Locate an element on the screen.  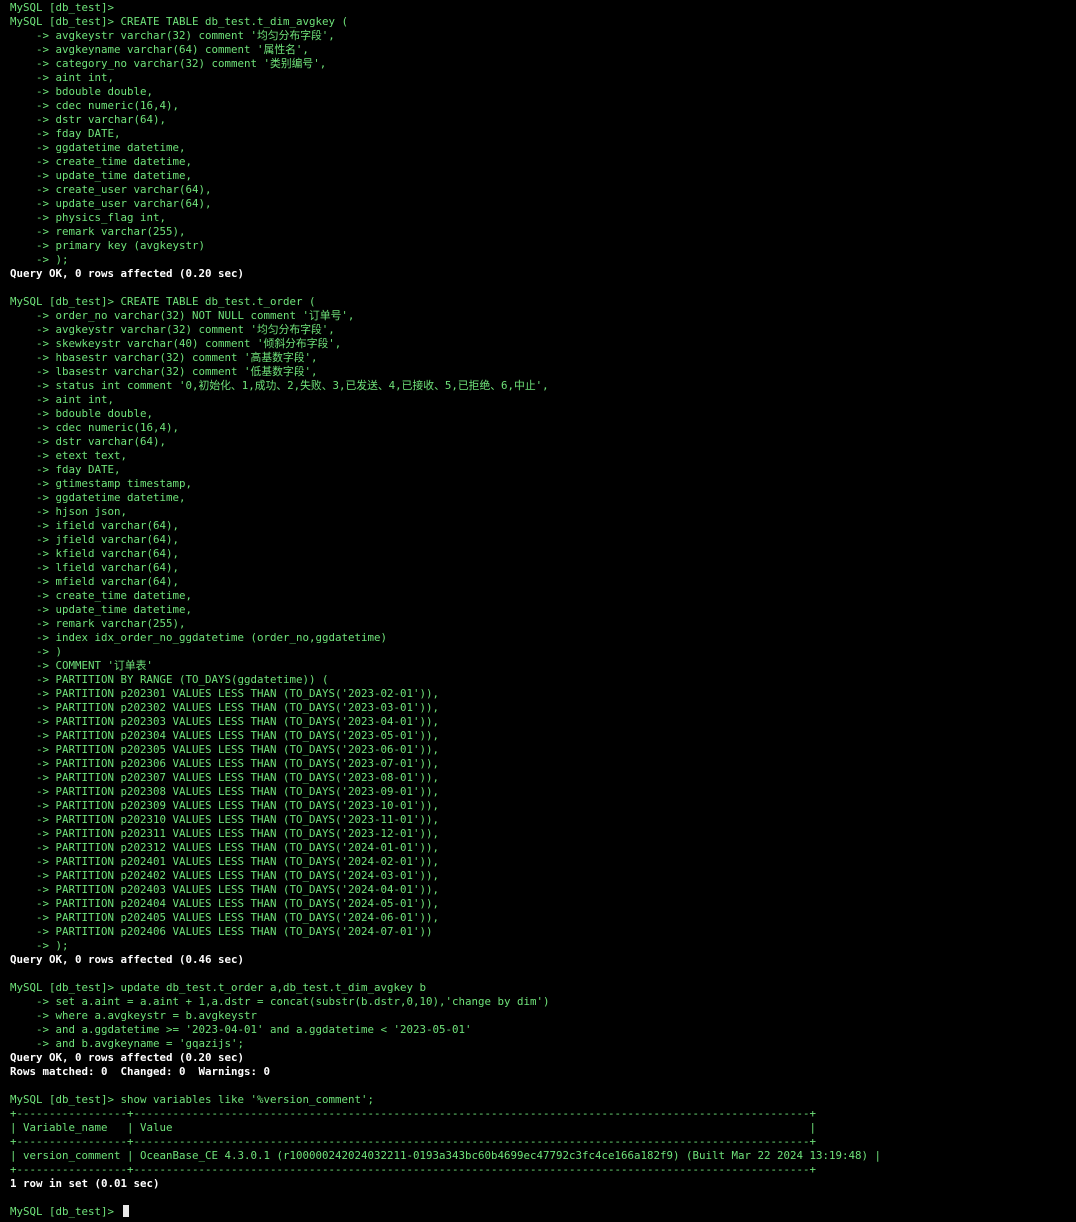
continuation-line: -> mfield varchar(64), is located at coordinates (543, 582).